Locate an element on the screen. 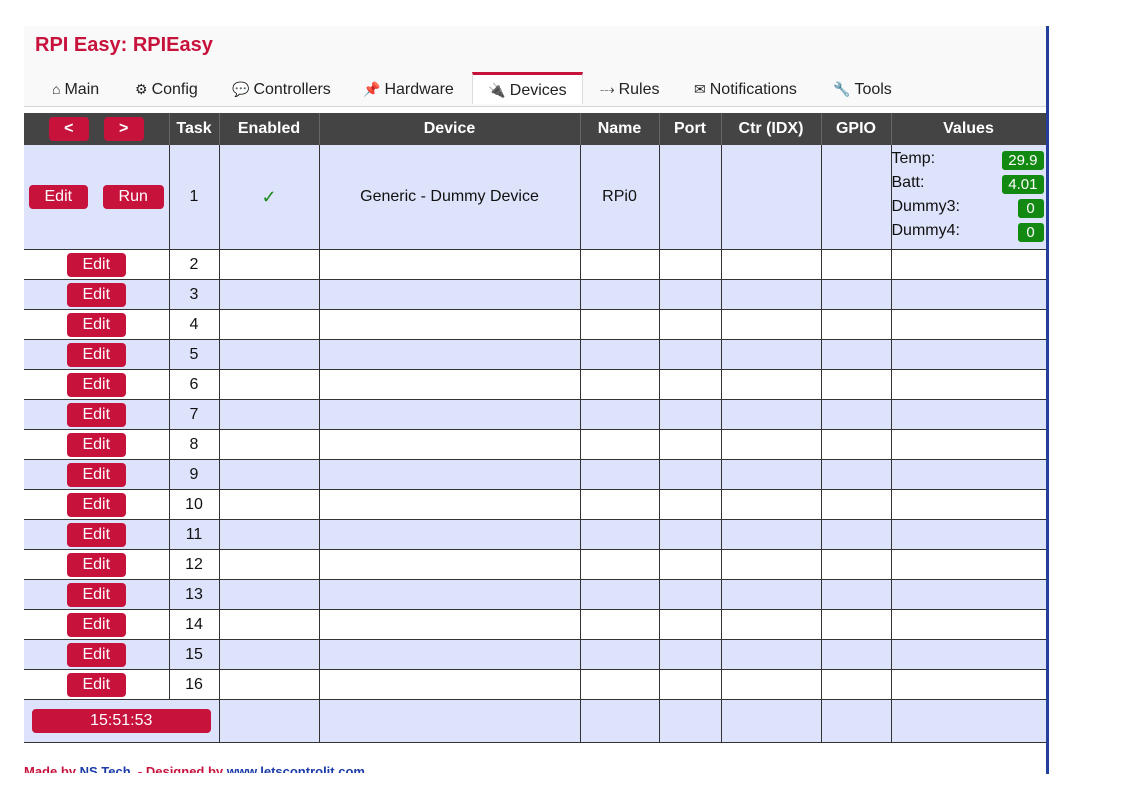 The width and height of the screenshot is (1122, 793). tab-devices: 🔌 Devices is located at coordinates (527, 88).